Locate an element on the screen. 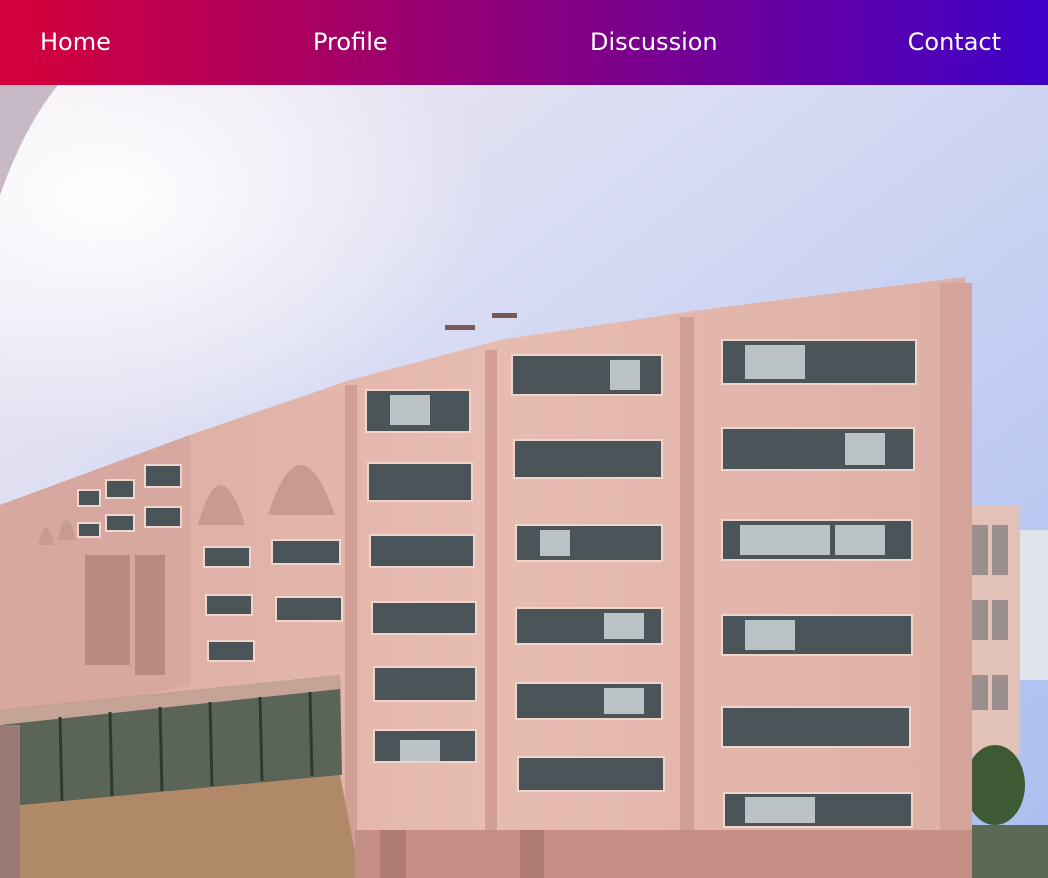 Image resolution: width=1048 pixels, height=878 pixels. top-navbar: Home Profile Discussion Contact is located at coordinates (524, 42).